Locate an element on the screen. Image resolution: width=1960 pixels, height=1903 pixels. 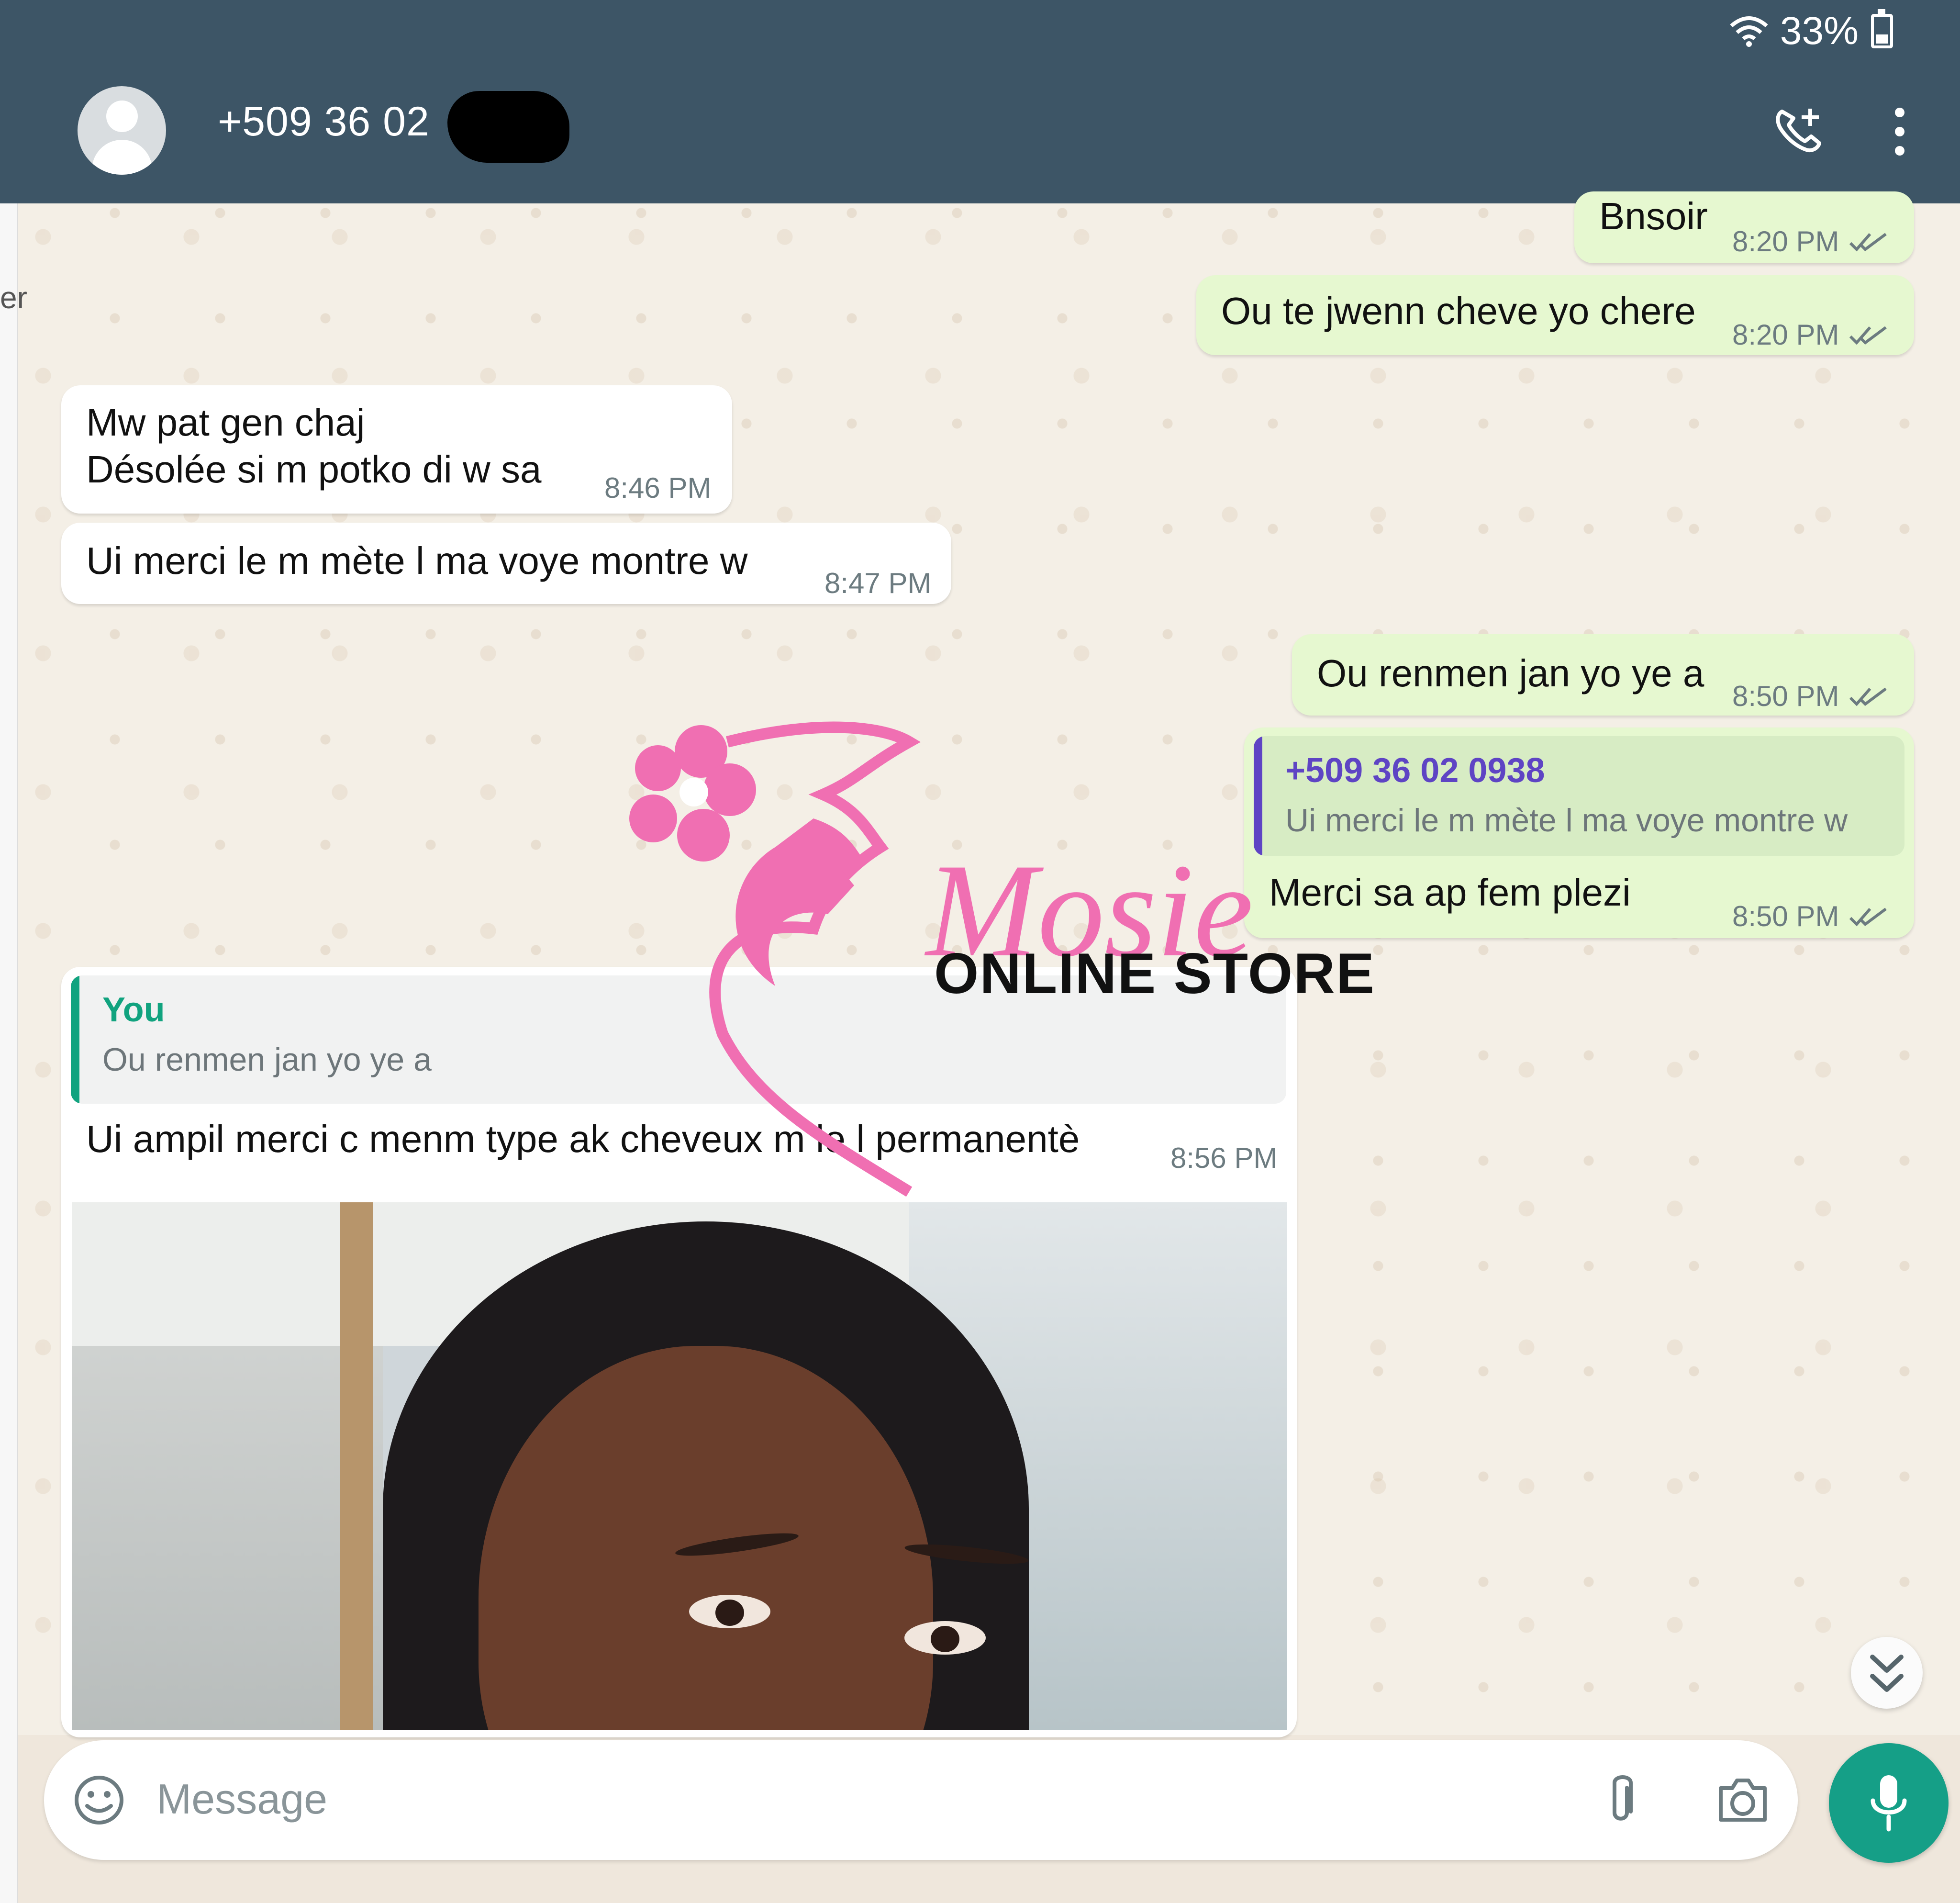
microphone-icon is located at coordinates (1889, 1803).